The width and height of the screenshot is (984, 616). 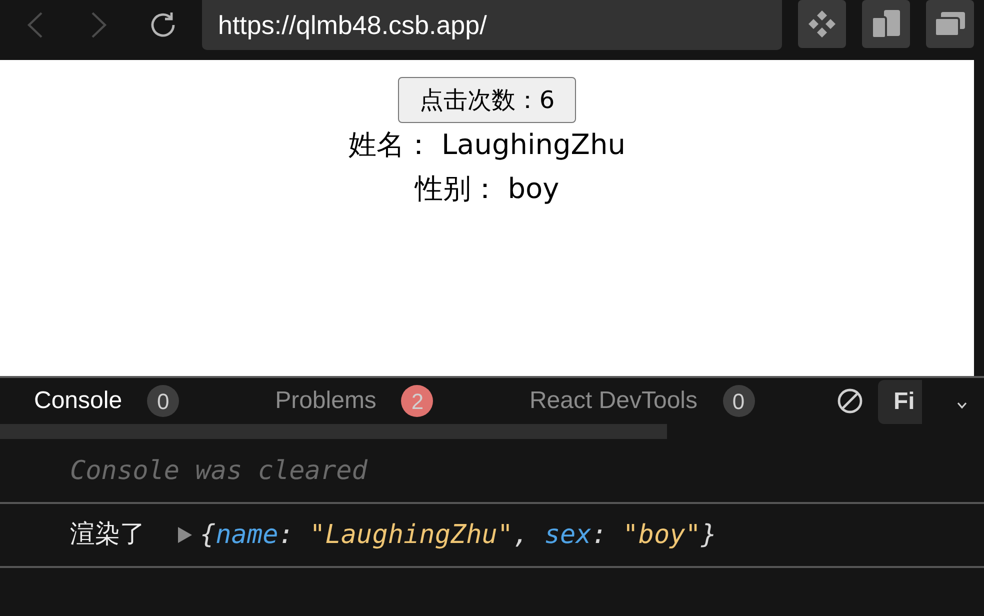 What do you see at coordinates (107, 401) in the screenshot?
I see `devtools-tab: Console 0` at bounding box center [107, 401].